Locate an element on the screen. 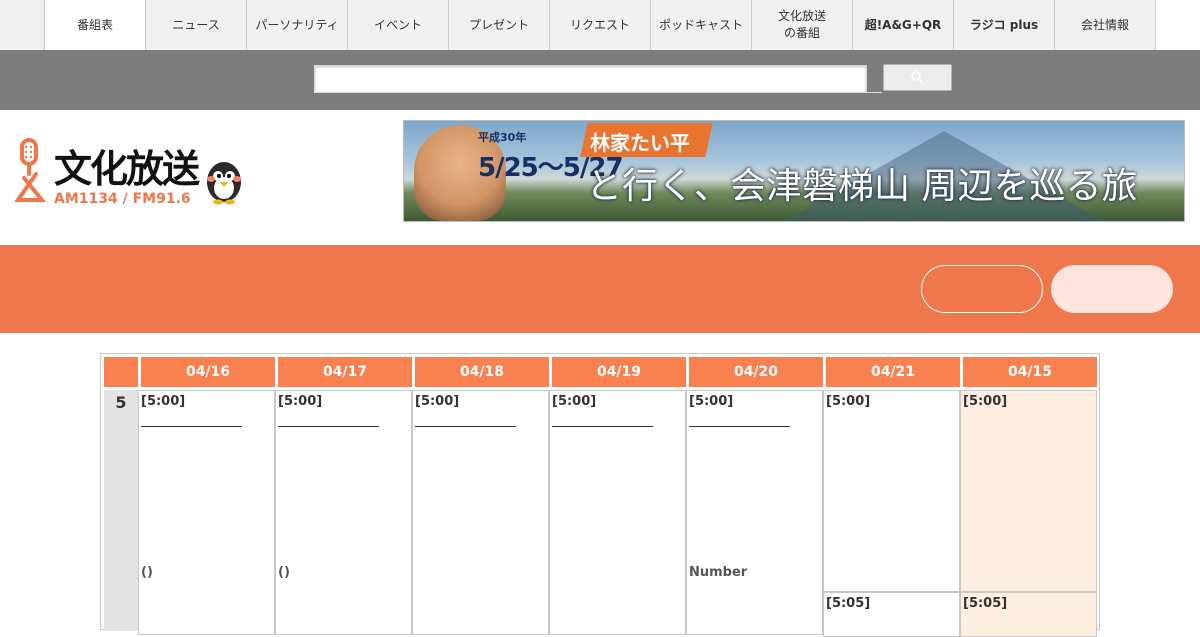 This screenshot has width=1200, height=637. nav-item-present: プレゼント is located at coordinates (498, 25).